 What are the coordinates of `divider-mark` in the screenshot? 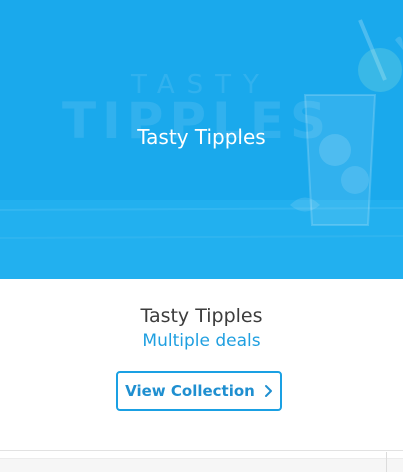 It's located at (386, 462).